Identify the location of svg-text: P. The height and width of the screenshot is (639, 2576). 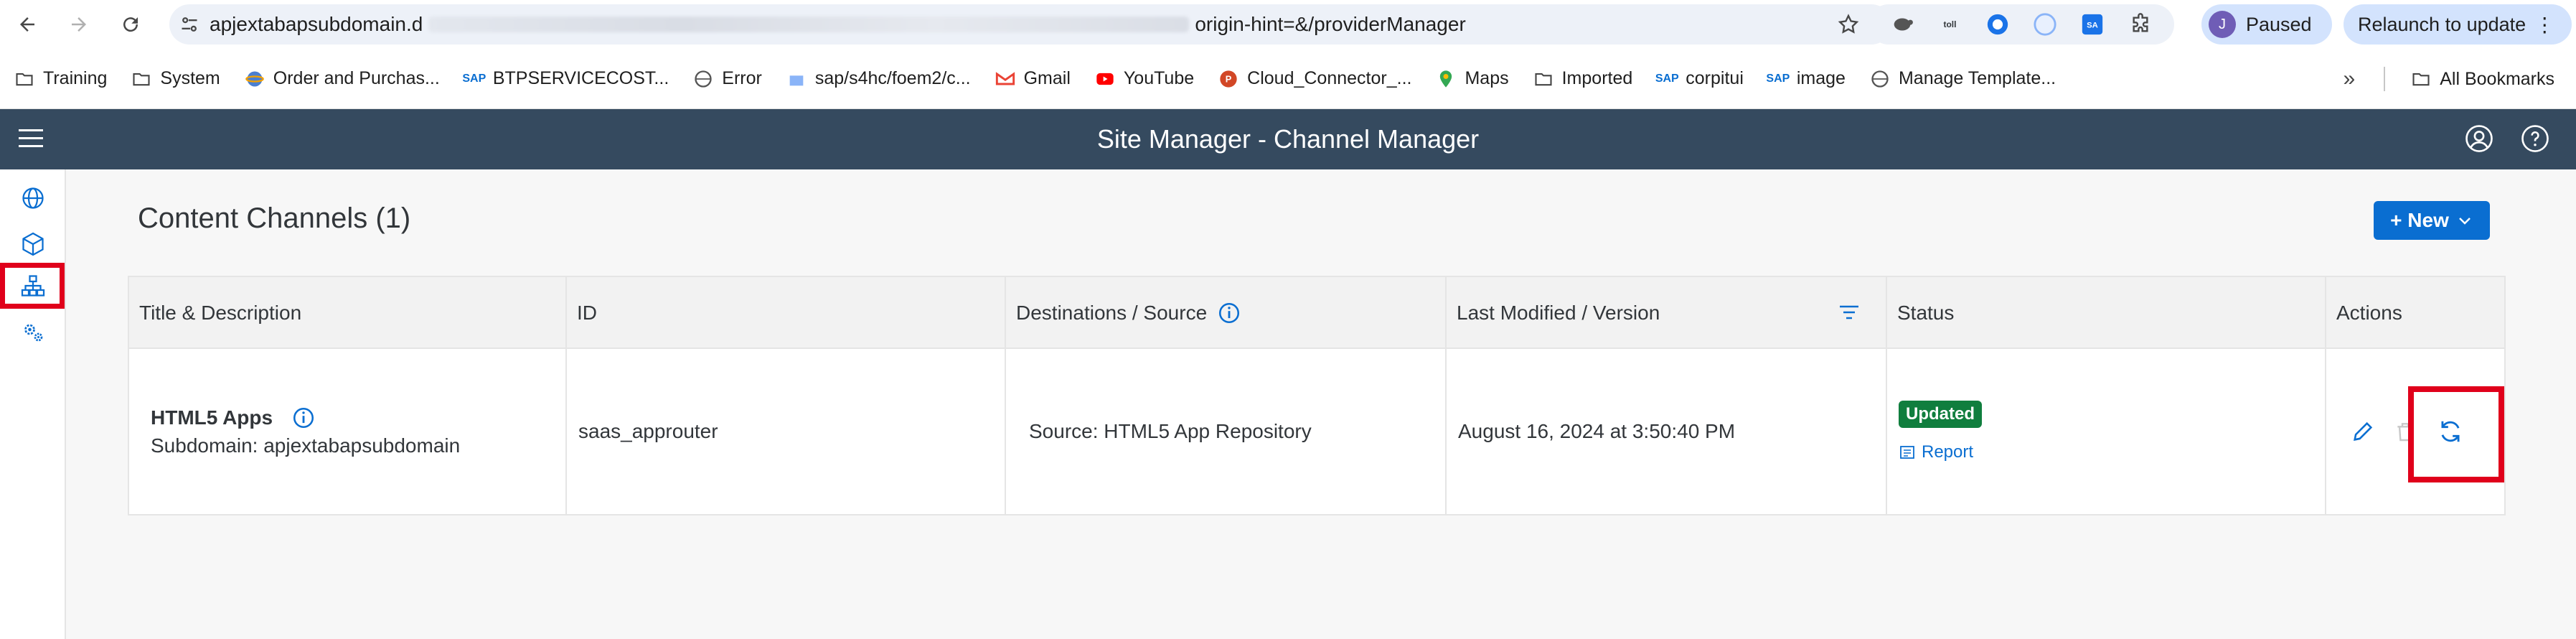
(1229, 78).